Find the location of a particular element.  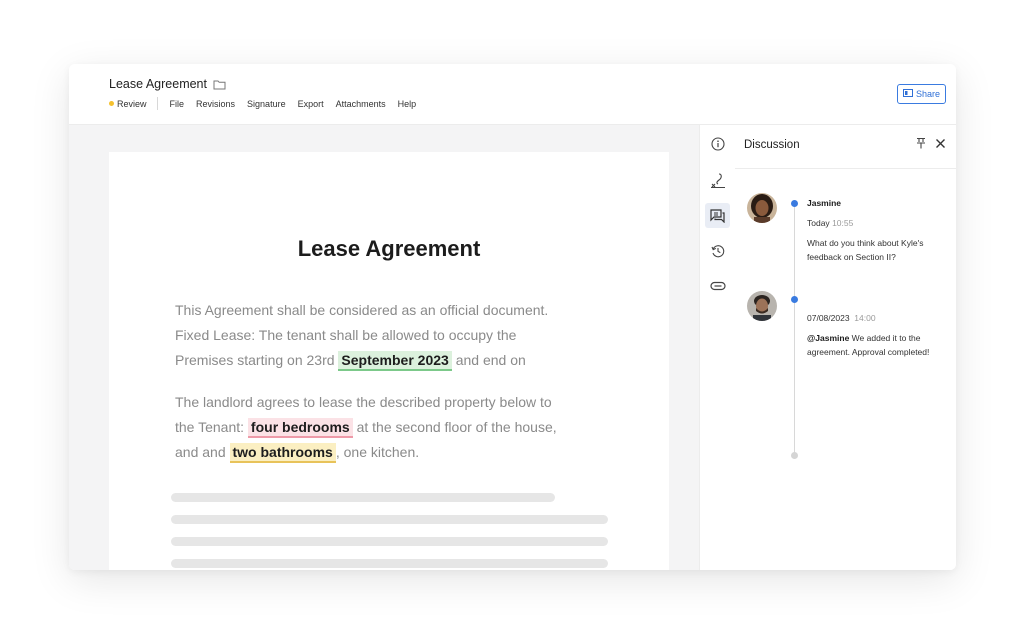

discussion-icon is located at coordinates (717, 215).